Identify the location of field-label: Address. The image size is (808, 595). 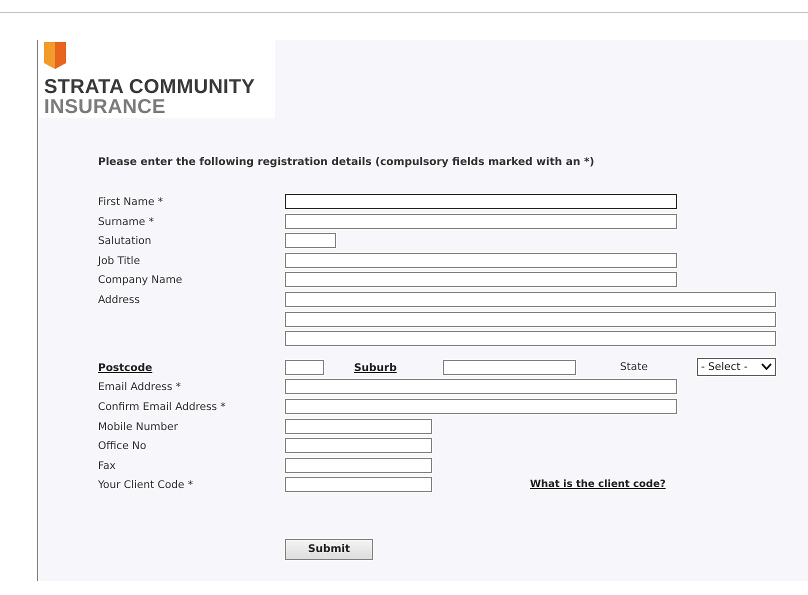
(119, 300).